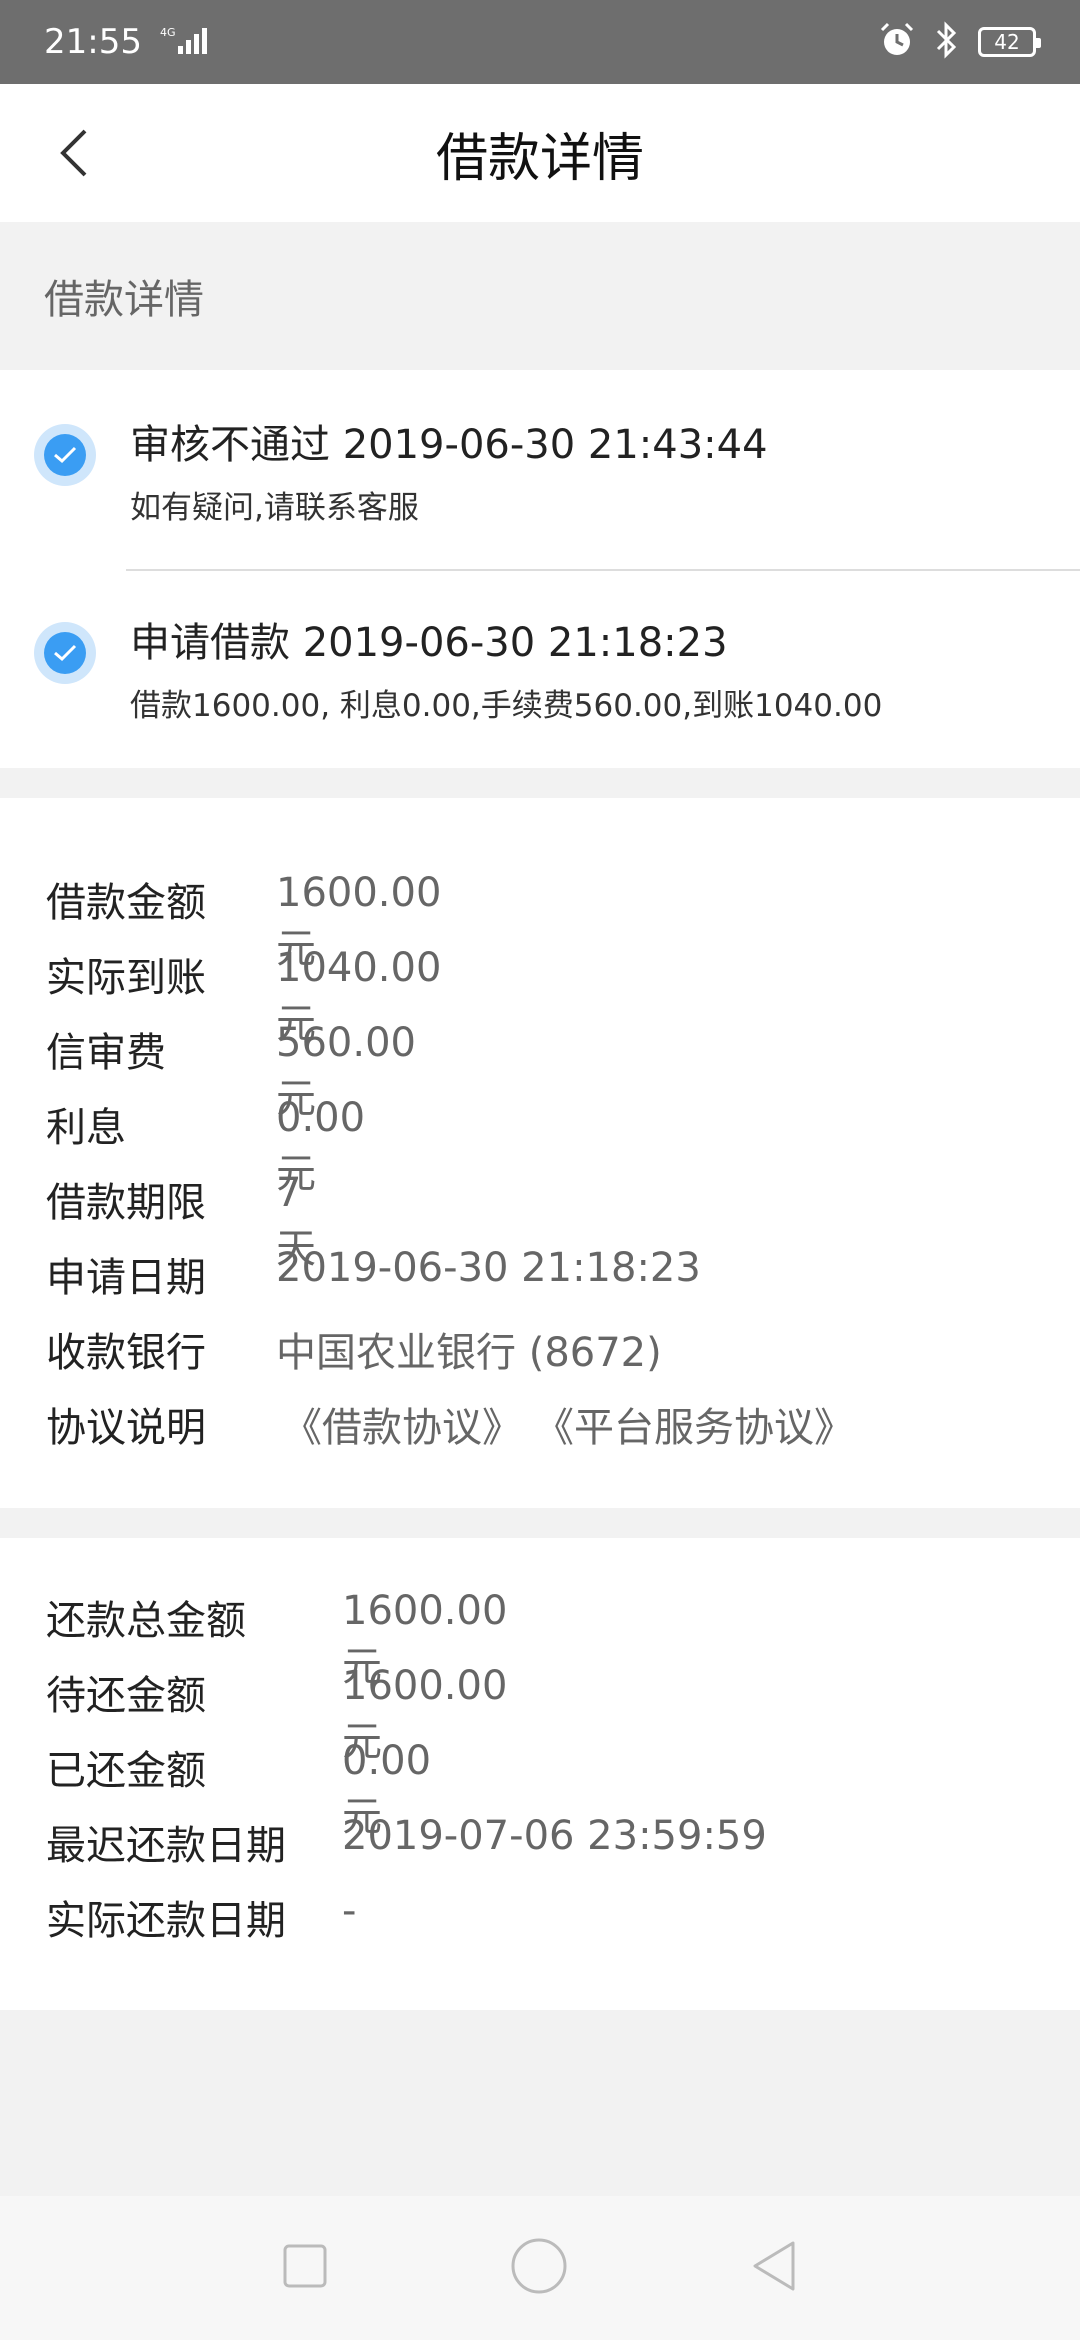 This screenshot has width=1080, height=2340. What do you see at coordinates (1009, 42) in the screenshot?
I see `battery-icon: 42` at bounding box center [1009, 42].